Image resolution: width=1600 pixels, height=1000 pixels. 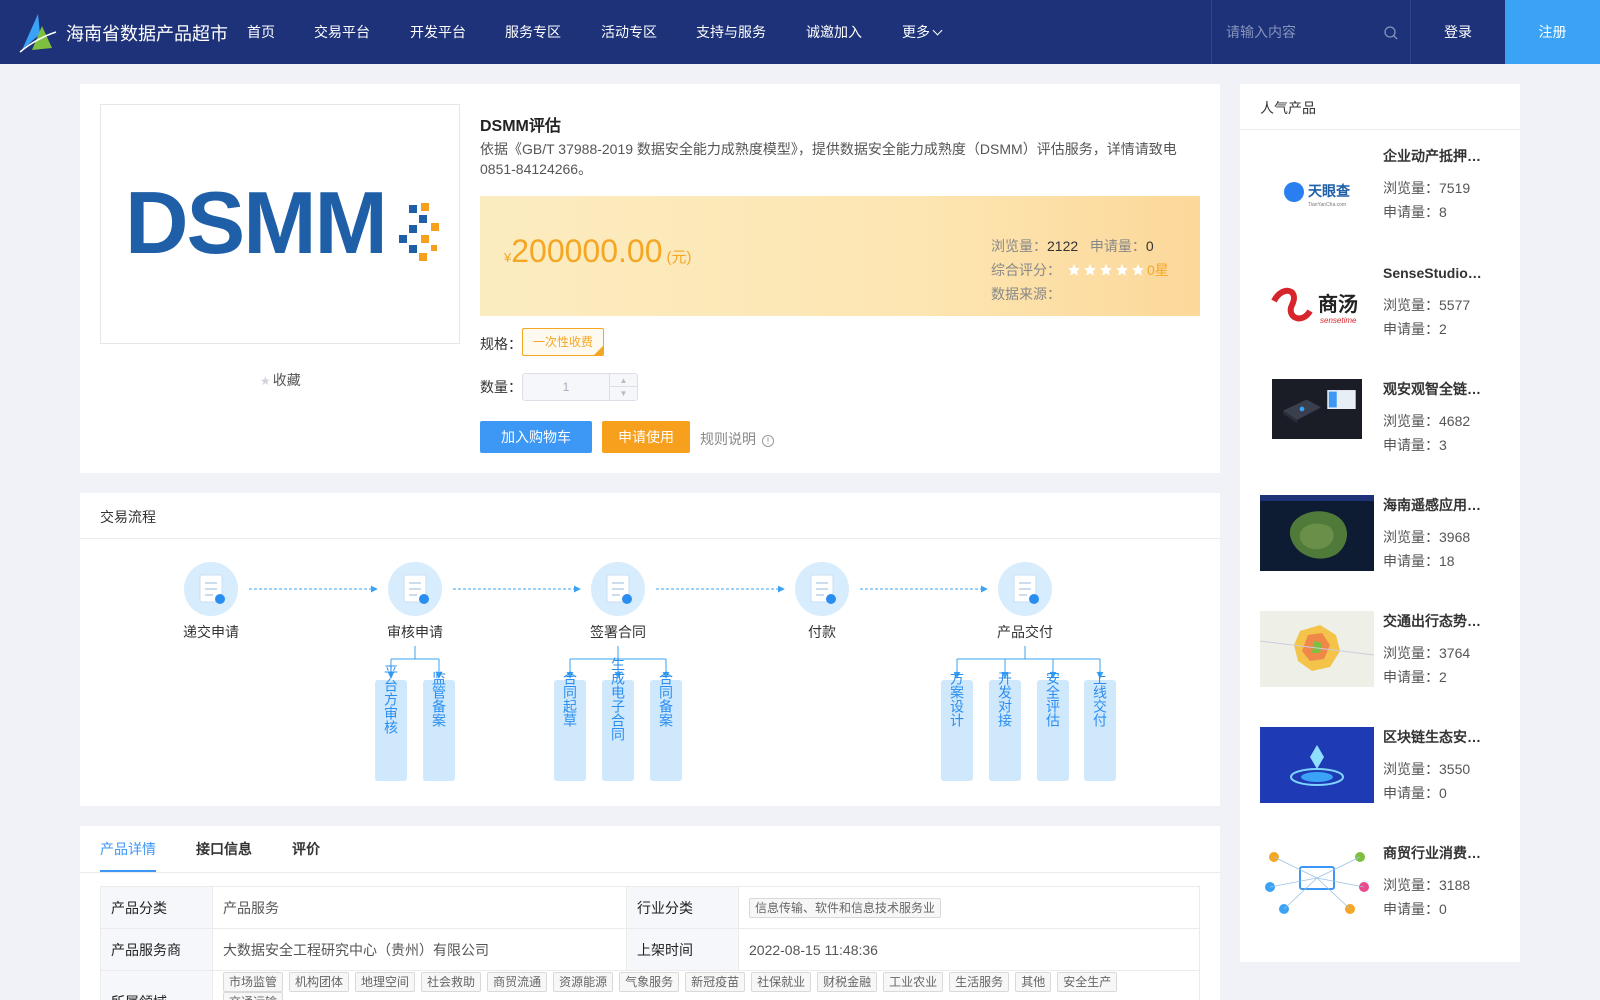 What do you see at coordinates (737, 439) in the screenshot?
I see `rules-link: 规则说明!` at bounding box center [737, 439].